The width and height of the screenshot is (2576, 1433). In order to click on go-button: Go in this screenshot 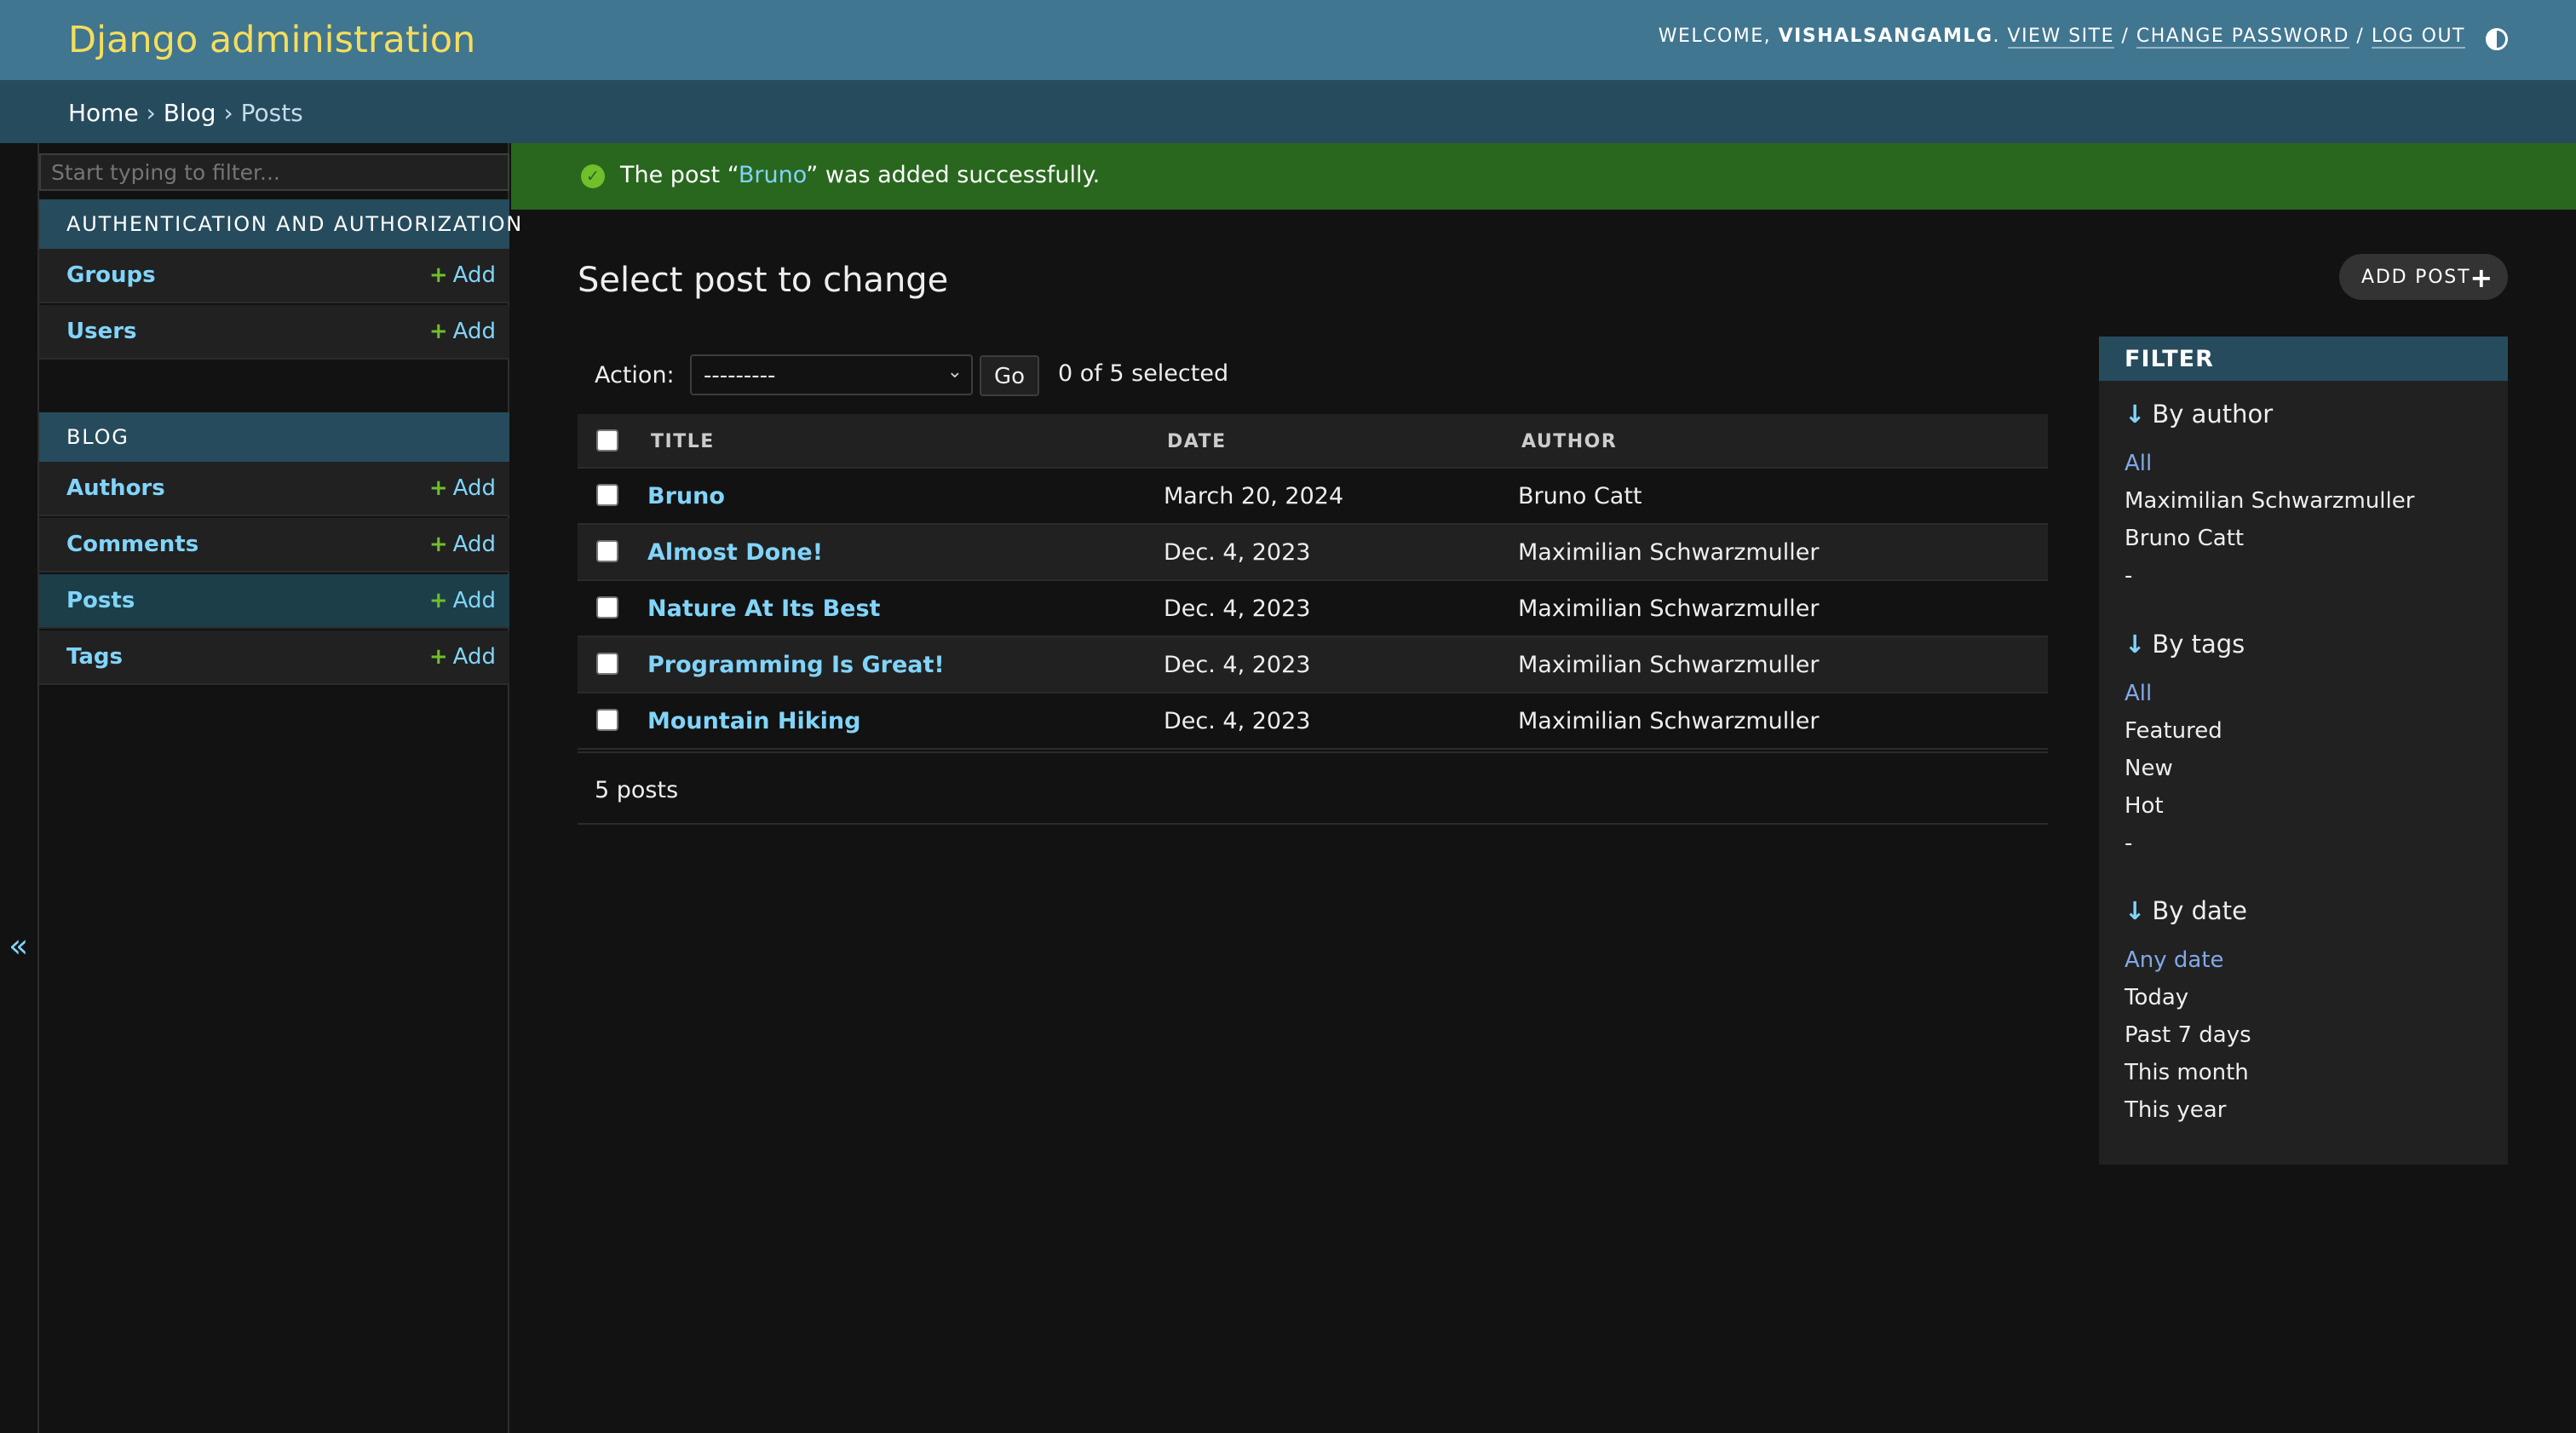, I will do `click(1010, 375)`.